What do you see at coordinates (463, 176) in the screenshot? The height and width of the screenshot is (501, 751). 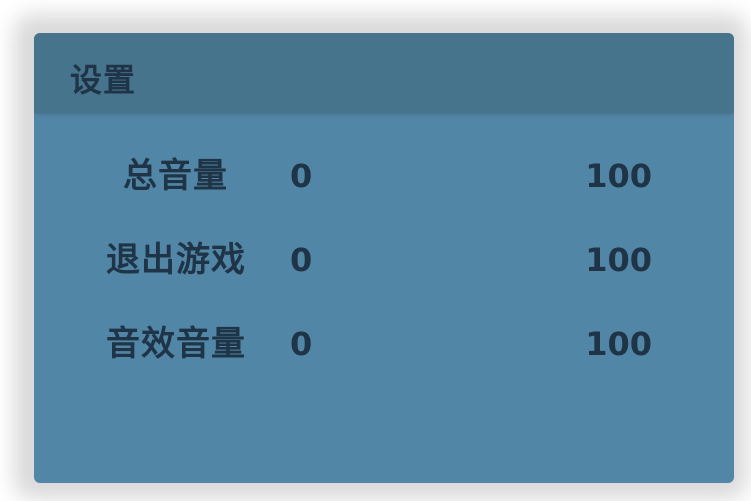 I see `volume-slider` at bounding box center [463, 176].